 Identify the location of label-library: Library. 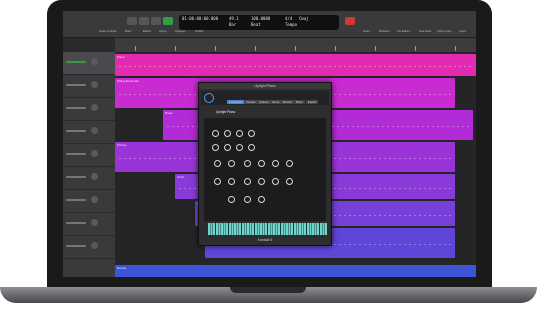
(163, 31).